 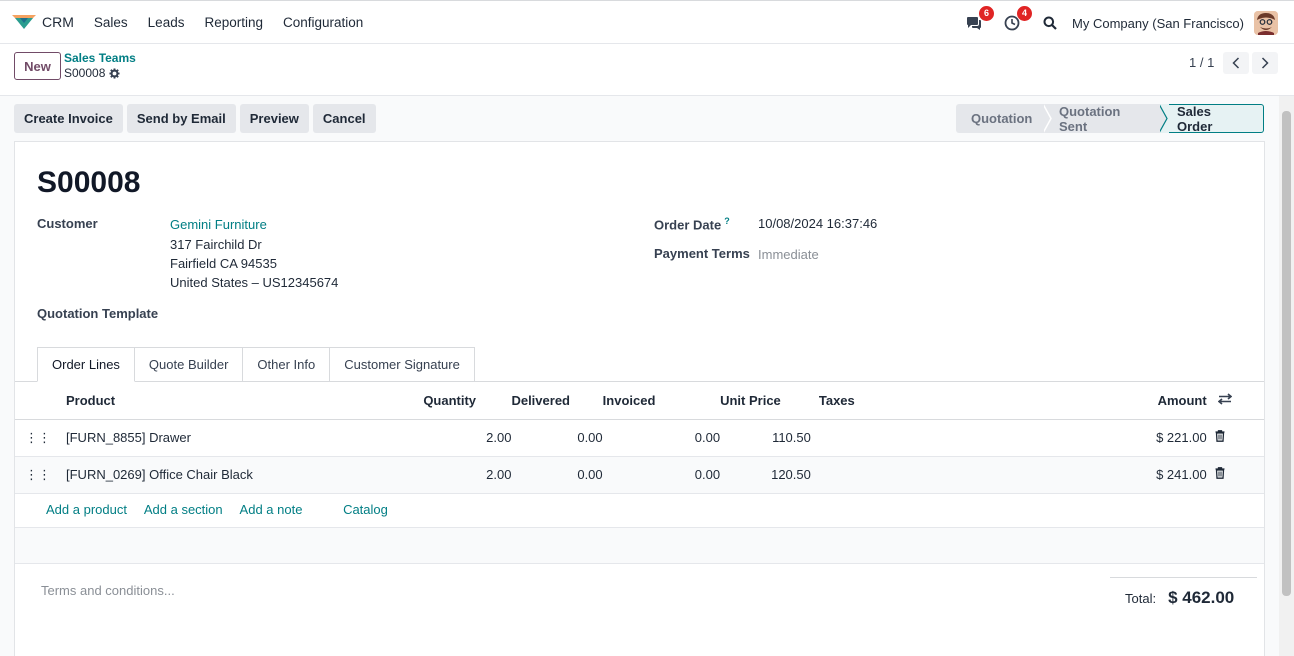 I want to click on col-delivered: Delivered, so click(x=557, y=401).